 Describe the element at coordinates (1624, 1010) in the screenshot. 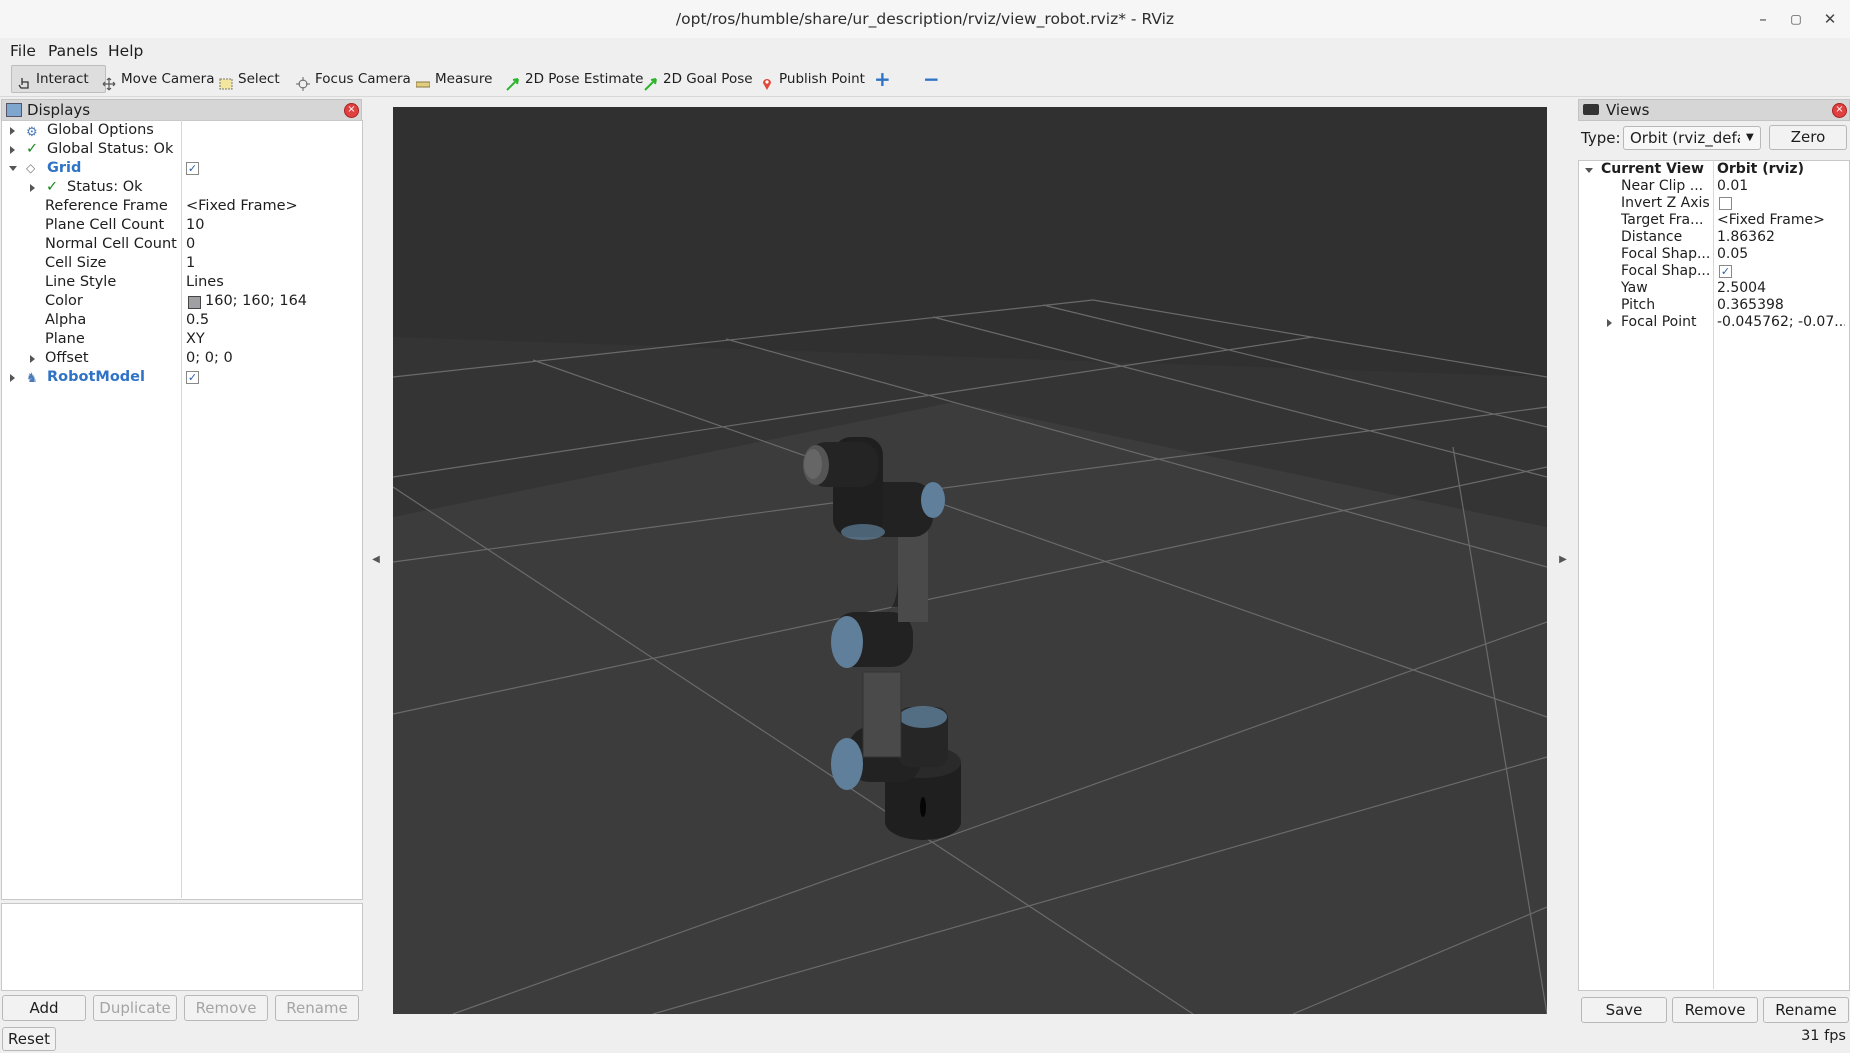

I see `save-view-button: Save` at that location.